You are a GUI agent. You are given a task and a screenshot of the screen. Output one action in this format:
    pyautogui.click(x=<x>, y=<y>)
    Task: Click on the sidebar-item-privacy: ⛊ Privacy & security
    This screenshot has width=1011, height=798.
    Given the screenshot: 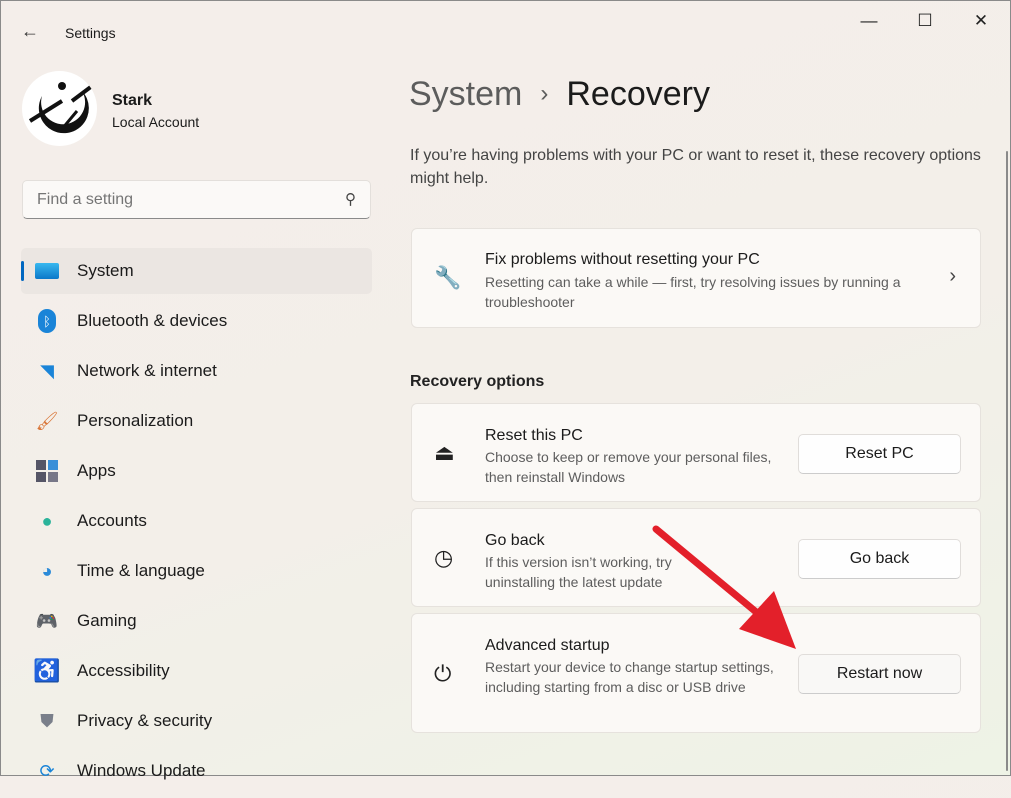 What is the action you would take?
    pyautogui.click(x=196, y=721)
    